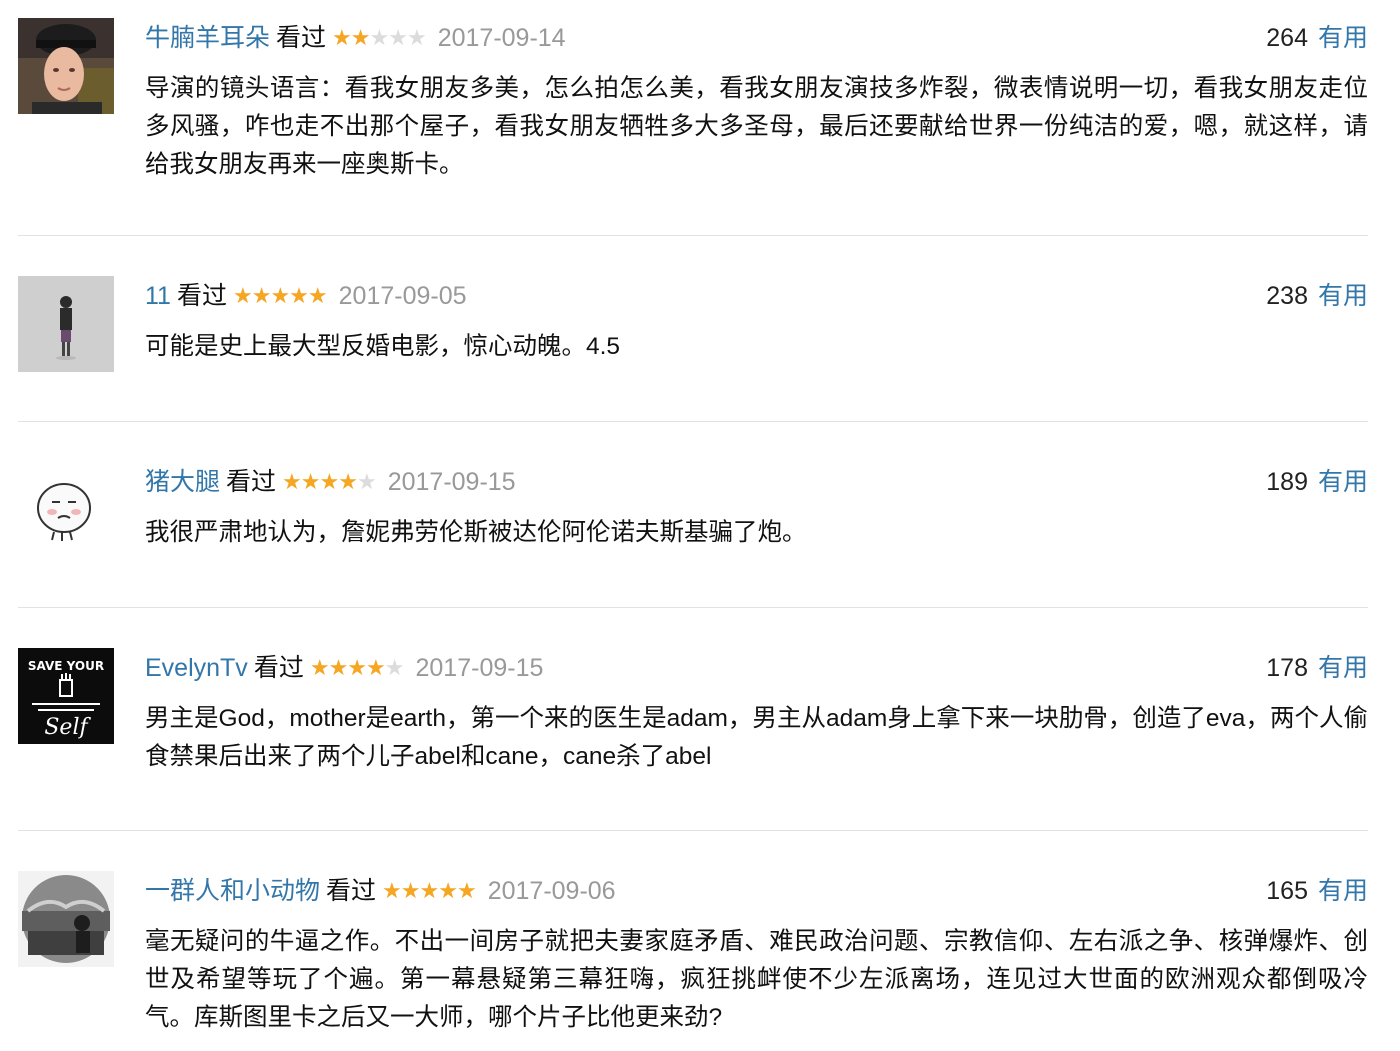 Image resolution: width=1400 pixels, height=1051 pixels. I want to click on username-link: 一群人和小动物, so click(232, 891).